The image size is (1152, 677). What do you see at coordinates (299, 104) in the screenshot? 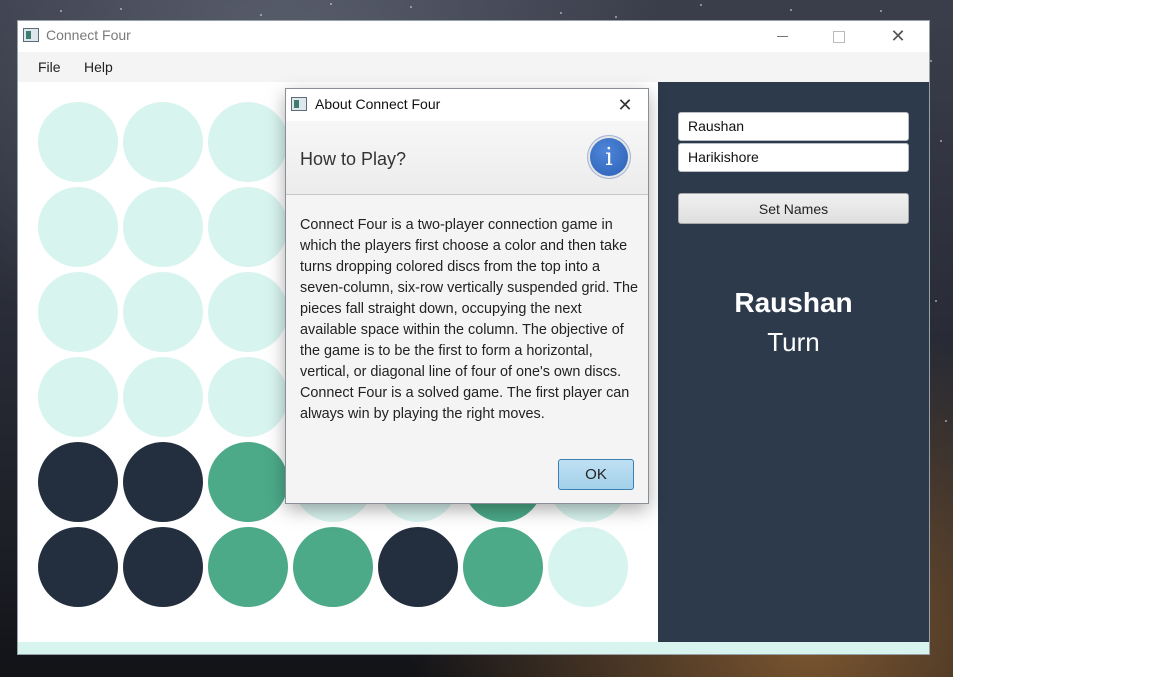
I see `dialog-app-icon` at bounding box center [299, 104].